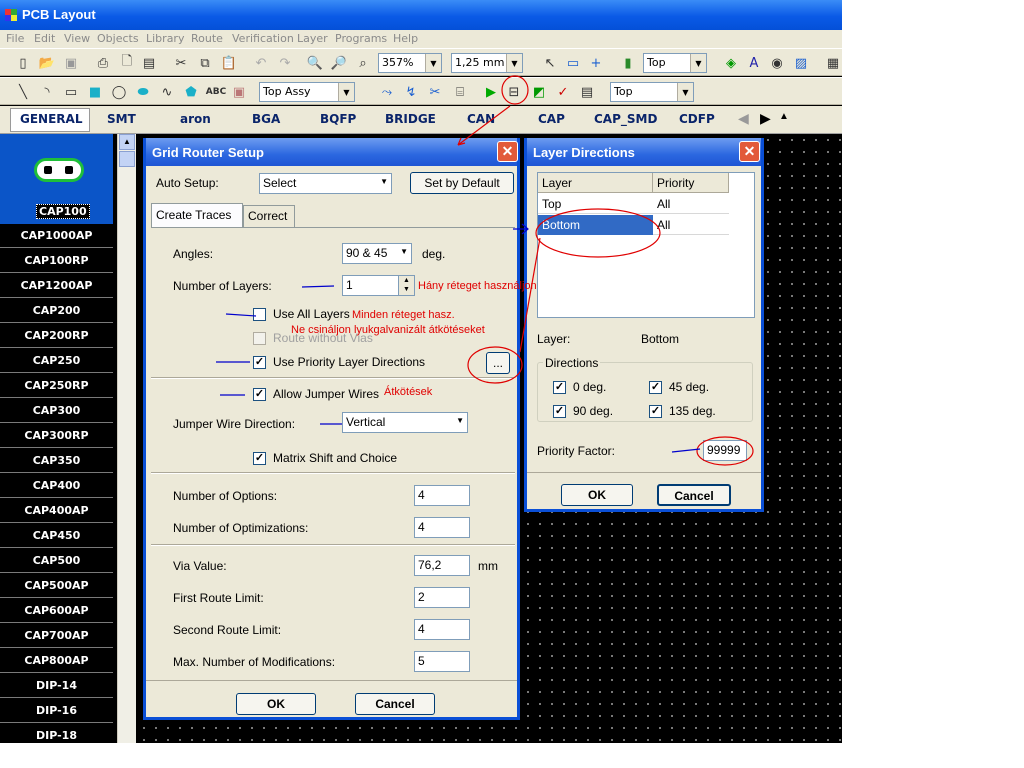 This screenshot has width=1024, height=768. Describe the element at coordinates (56, 336) in the screenshot. I see `component-list-item: CAP200RP` at that location.